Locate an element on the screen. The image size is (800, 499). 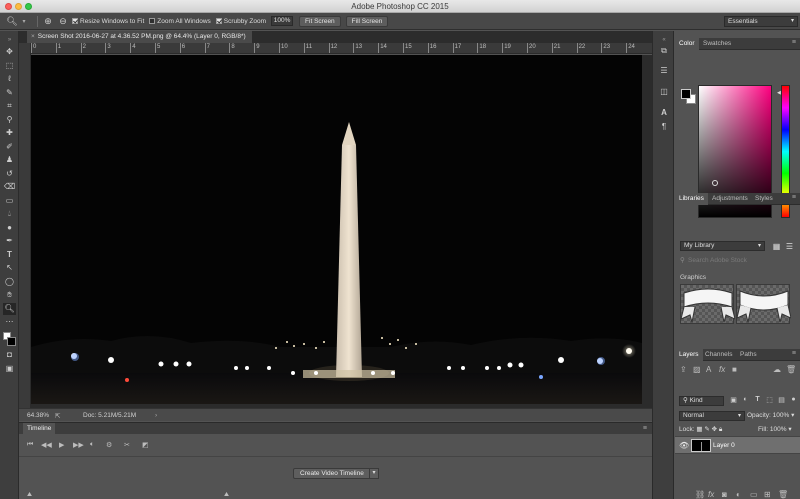
audio-icon: 🔈︎ is located at coordinates (92, 445).